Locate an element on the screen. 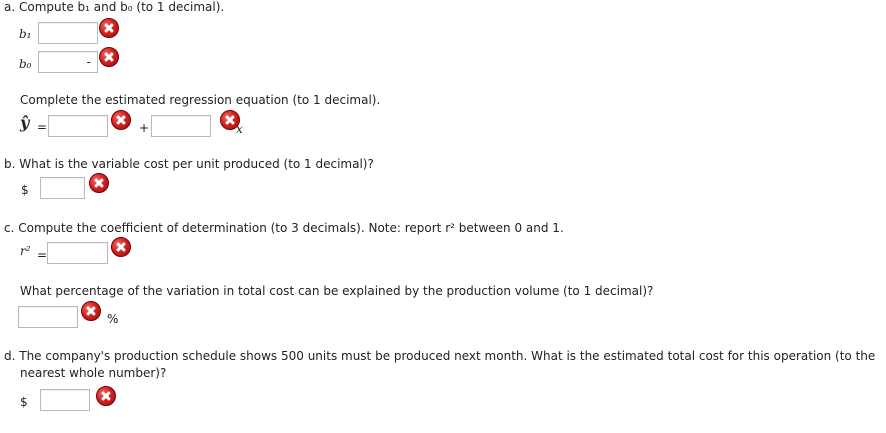 The height and width of the screenshot is (433, 886). variable-cost-input is located at coordinates (62, 188).